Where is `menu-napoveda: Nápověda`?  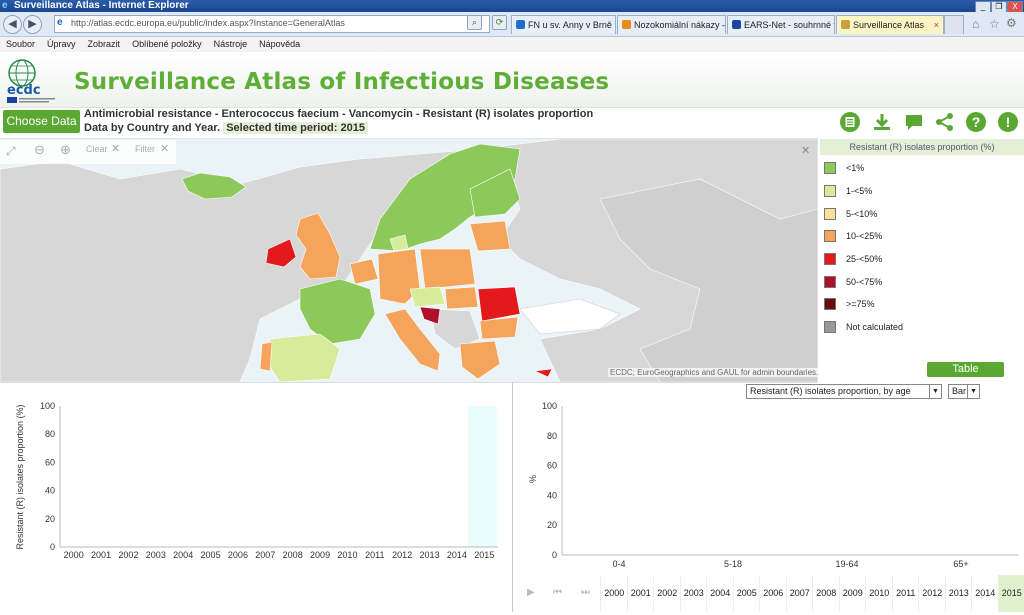 menu-napoveda: Nápověda is located at coordinates (279, 44).